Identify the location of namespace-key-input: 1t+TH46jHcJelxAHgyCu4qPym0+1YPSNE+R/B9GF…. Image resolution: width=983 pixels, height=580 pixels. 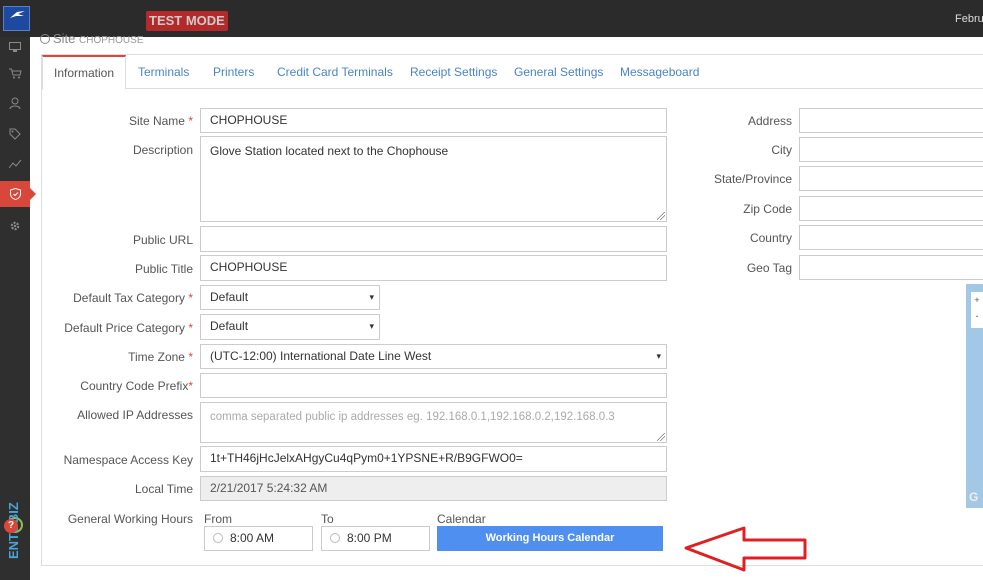
(433, 459).